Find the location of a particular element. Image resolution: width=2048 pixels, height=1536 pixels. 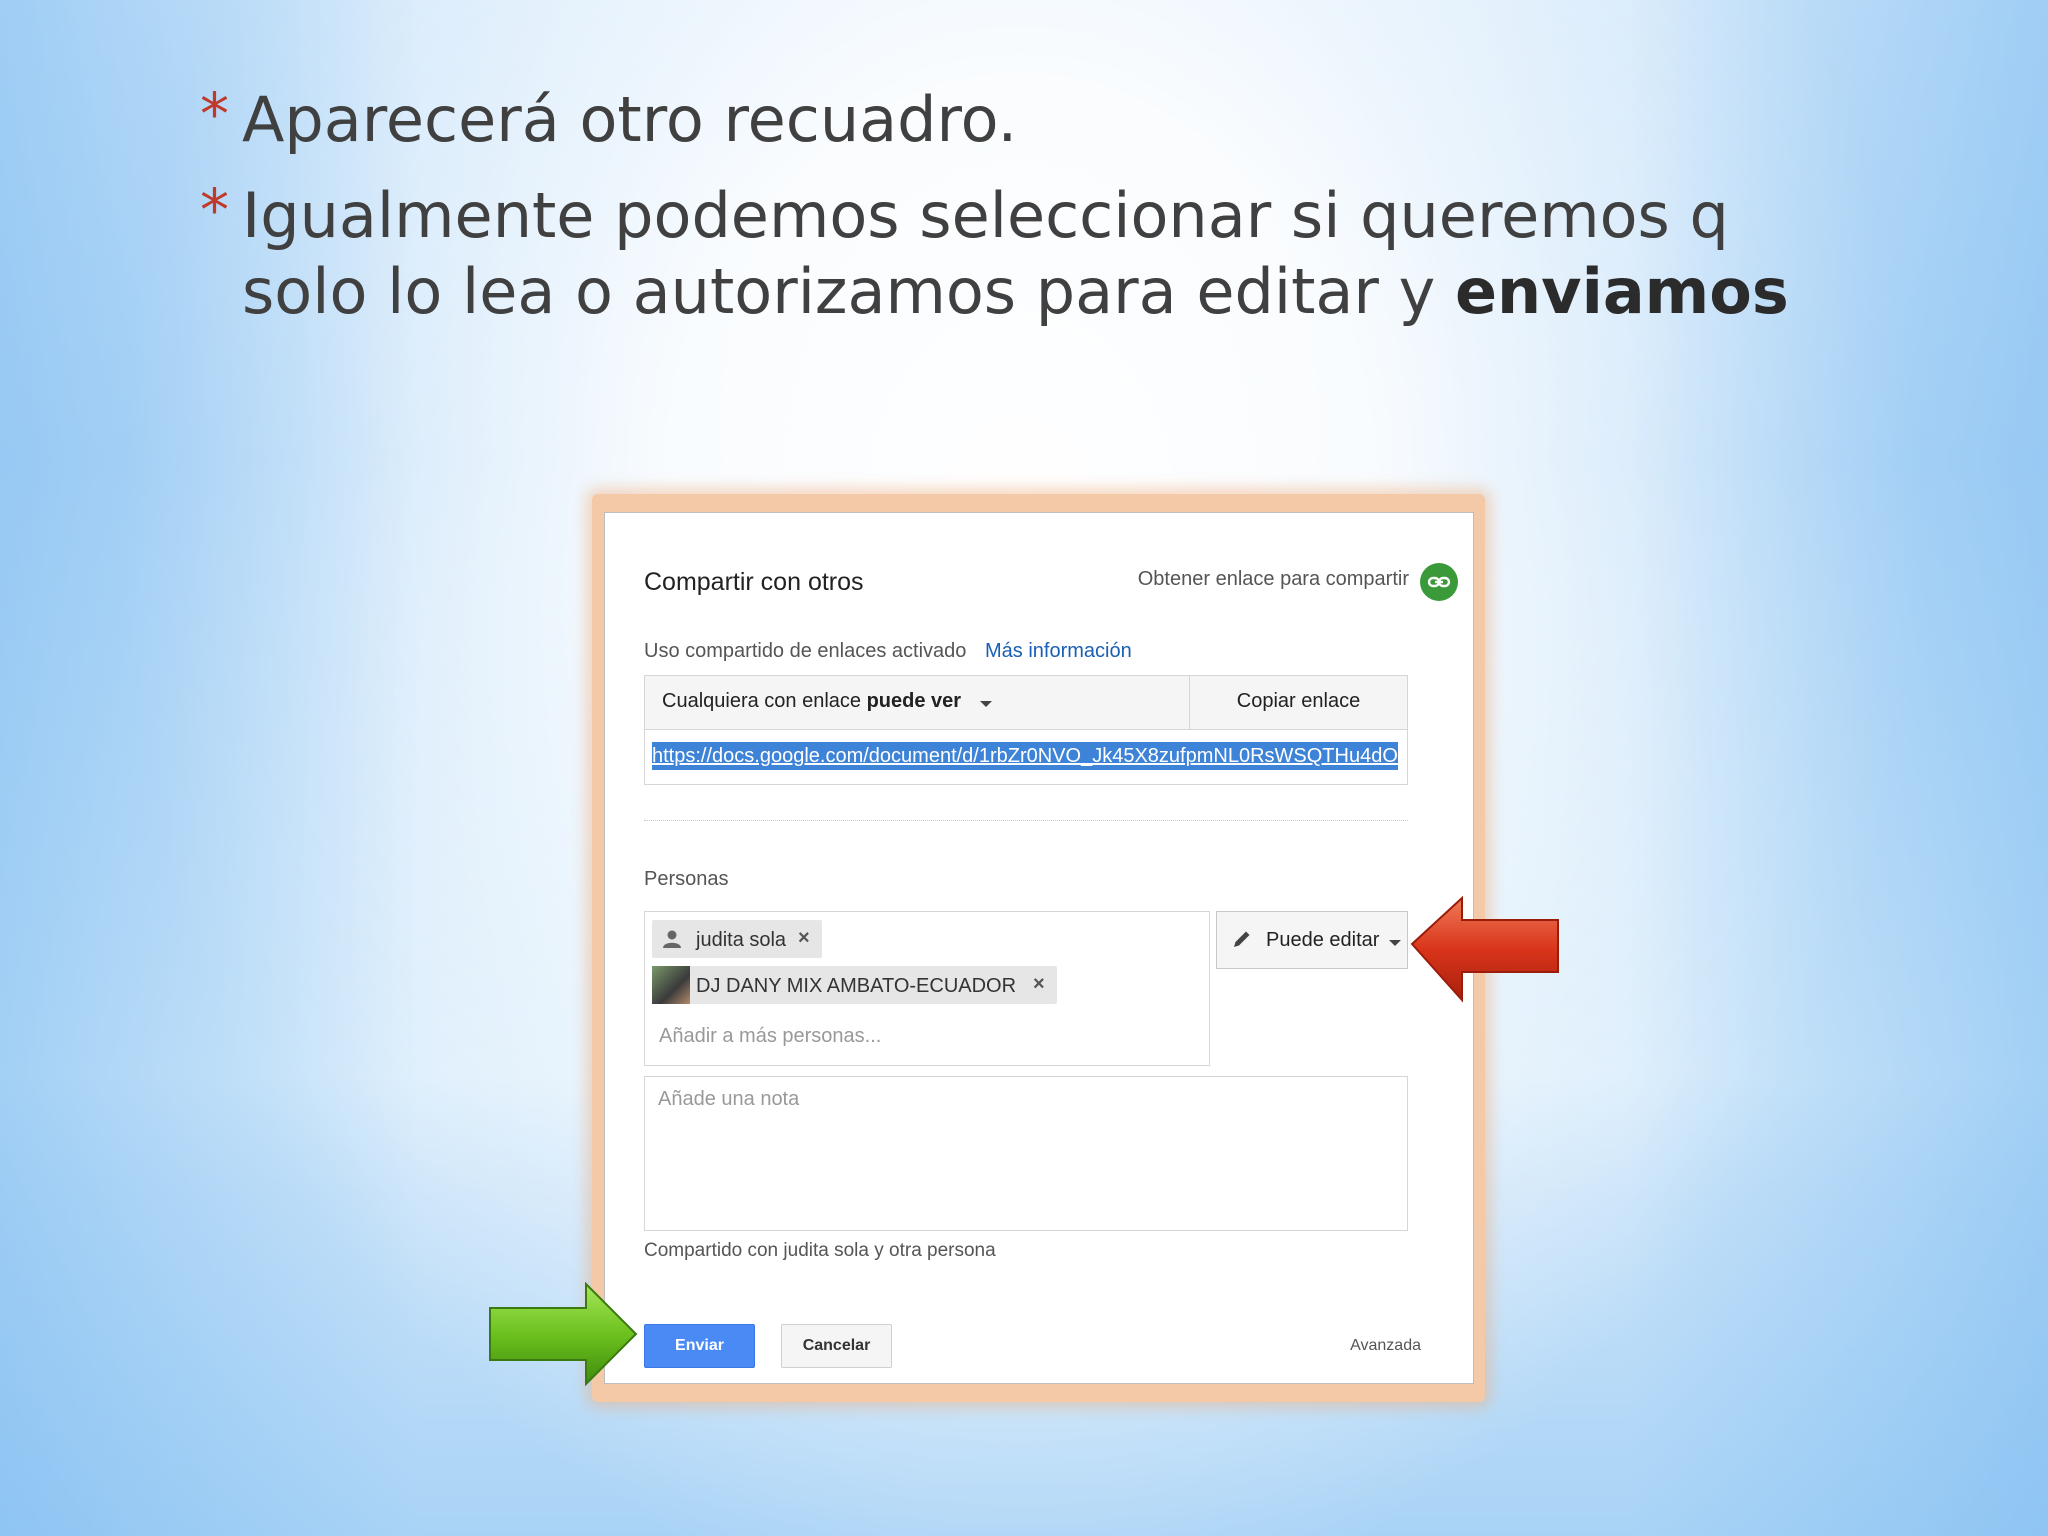

link-permission-text: Cualquiera con enlace puede ver is located at coordinates (812, 701).